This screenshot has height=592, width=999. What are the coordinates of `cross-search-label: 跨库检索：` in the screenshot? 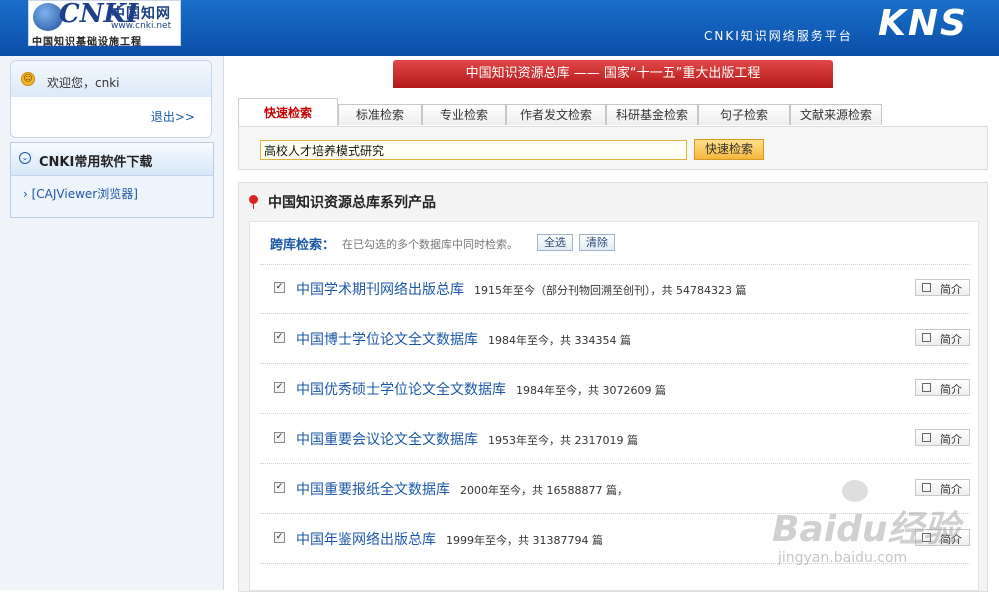 It's located at (303, 245).